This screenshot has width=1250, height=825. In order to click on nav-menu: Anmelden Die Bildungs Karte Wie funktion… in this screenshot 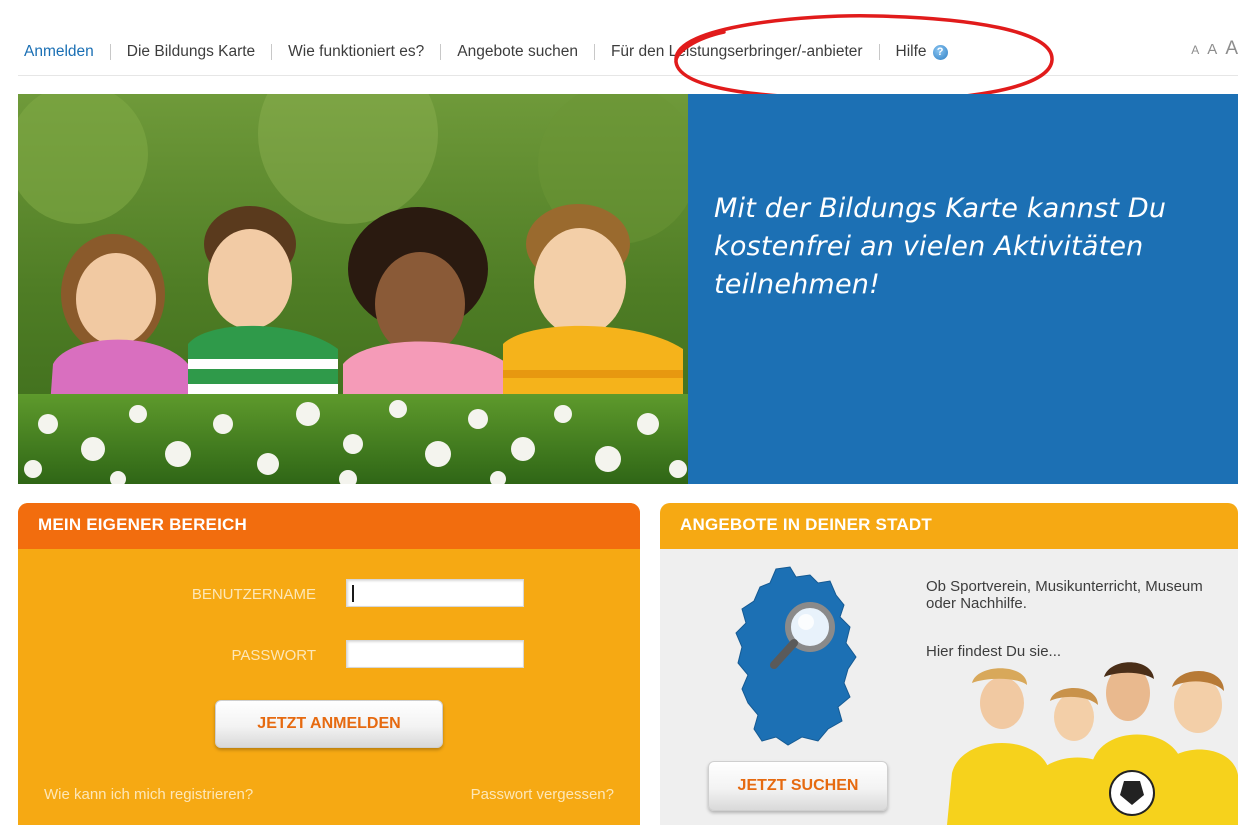, I will do `click(486, 52)`.